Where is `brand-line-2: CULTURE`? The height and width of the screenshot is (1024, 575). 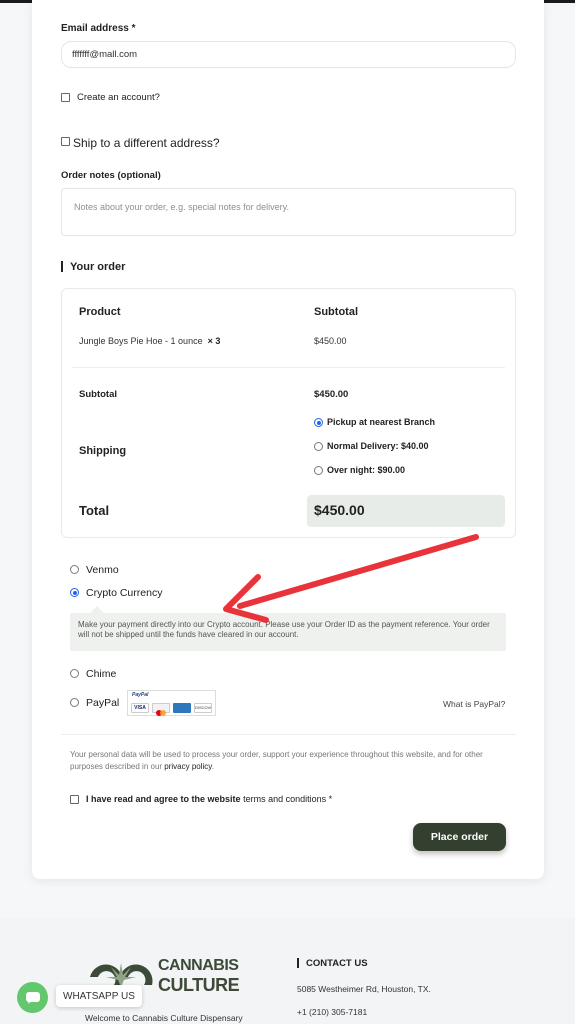 brand-line-2: CULTURE is located at coordinates (199, 985).